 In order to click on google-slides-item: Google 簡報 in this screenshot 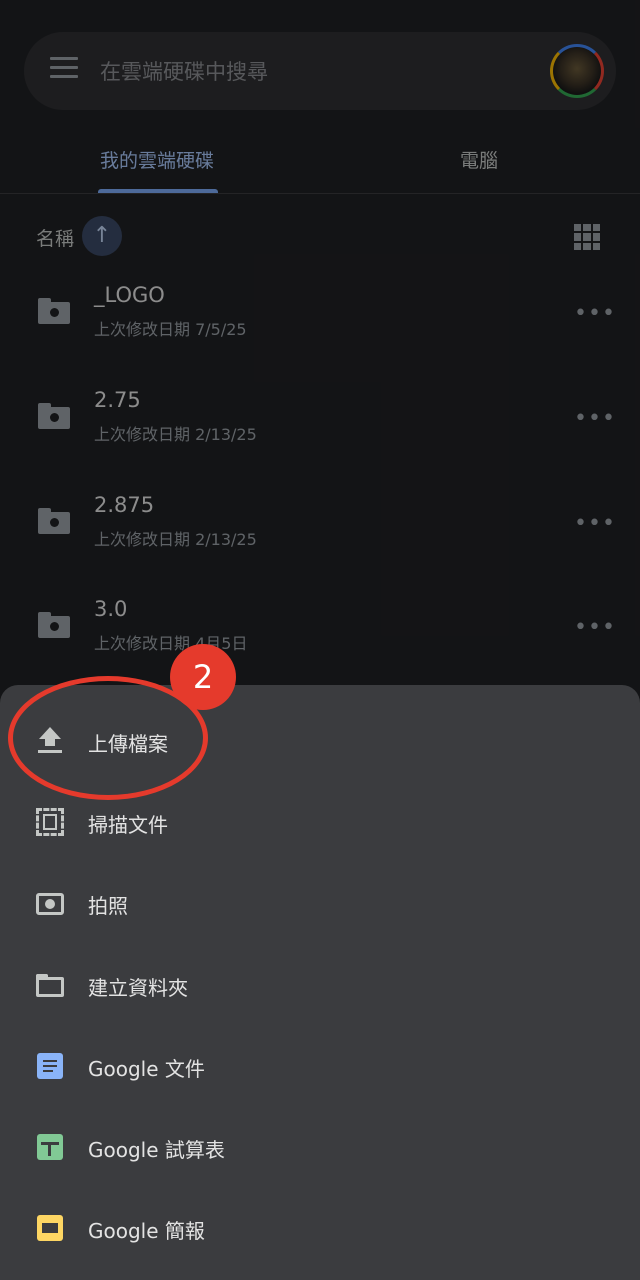, I will do `click(320, 1228)`.